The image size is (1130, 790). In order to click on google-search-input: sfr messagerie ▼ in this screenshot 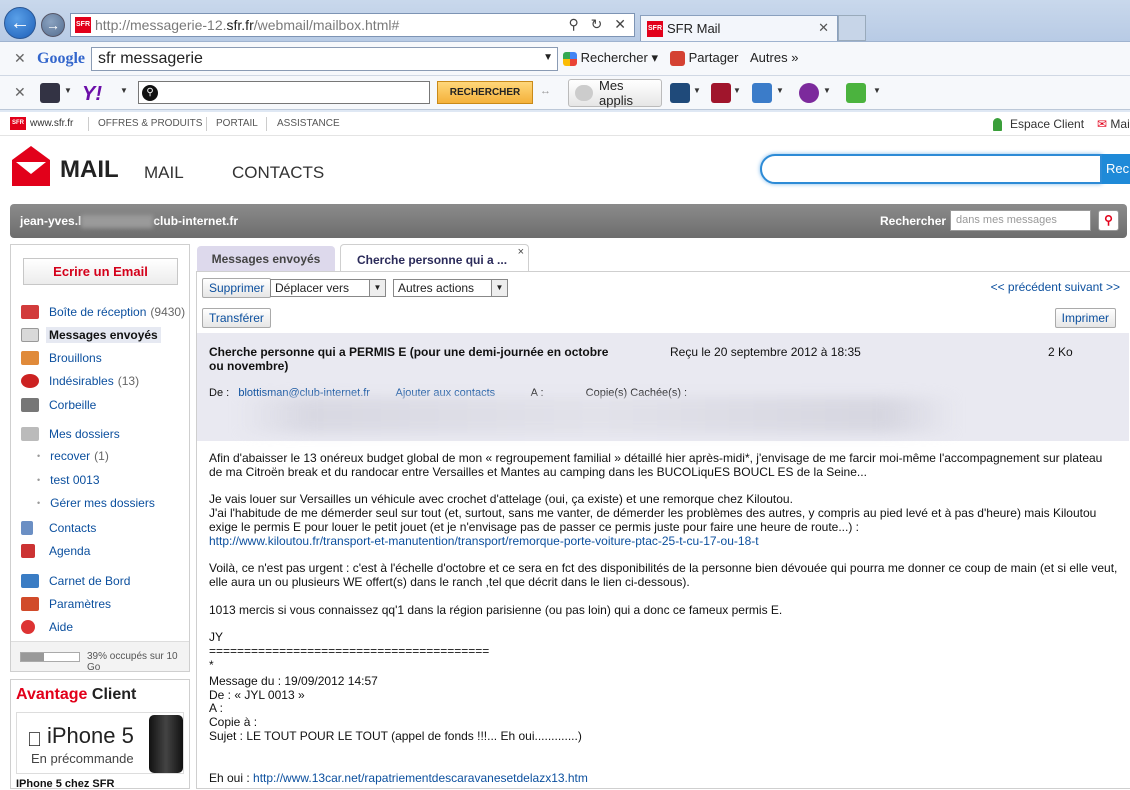, I will do `click(324, 59)`.